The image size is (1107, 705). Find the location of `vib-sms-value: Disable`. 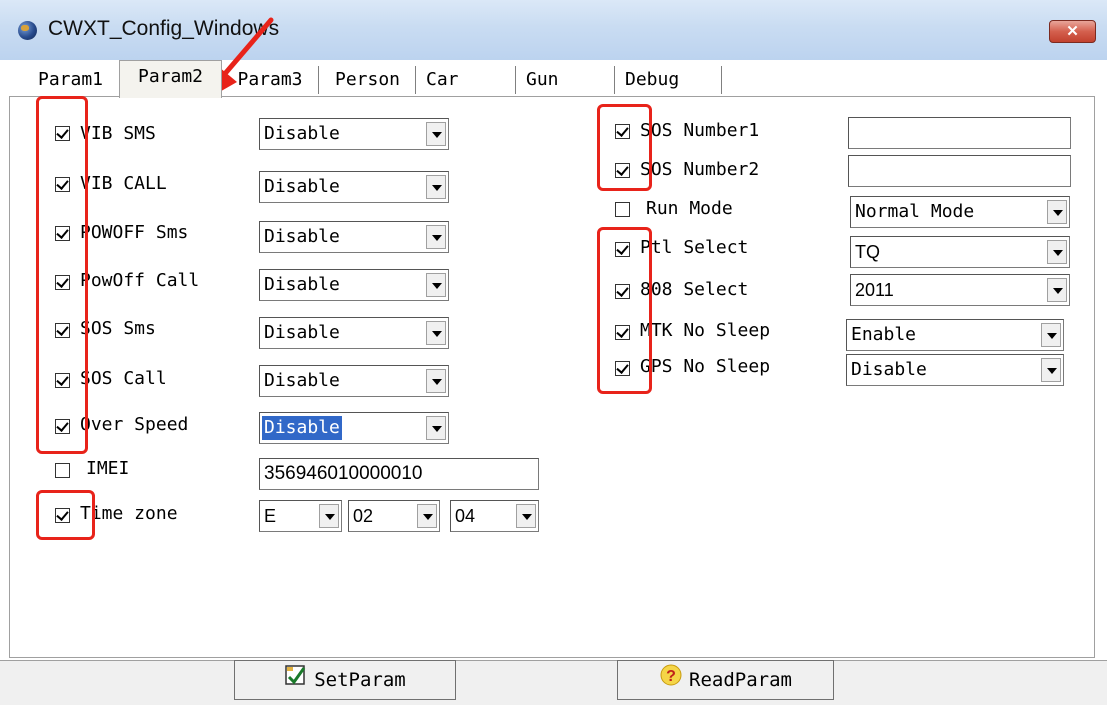

vib-sms-value: Disable is located at coordinates (302, 133).